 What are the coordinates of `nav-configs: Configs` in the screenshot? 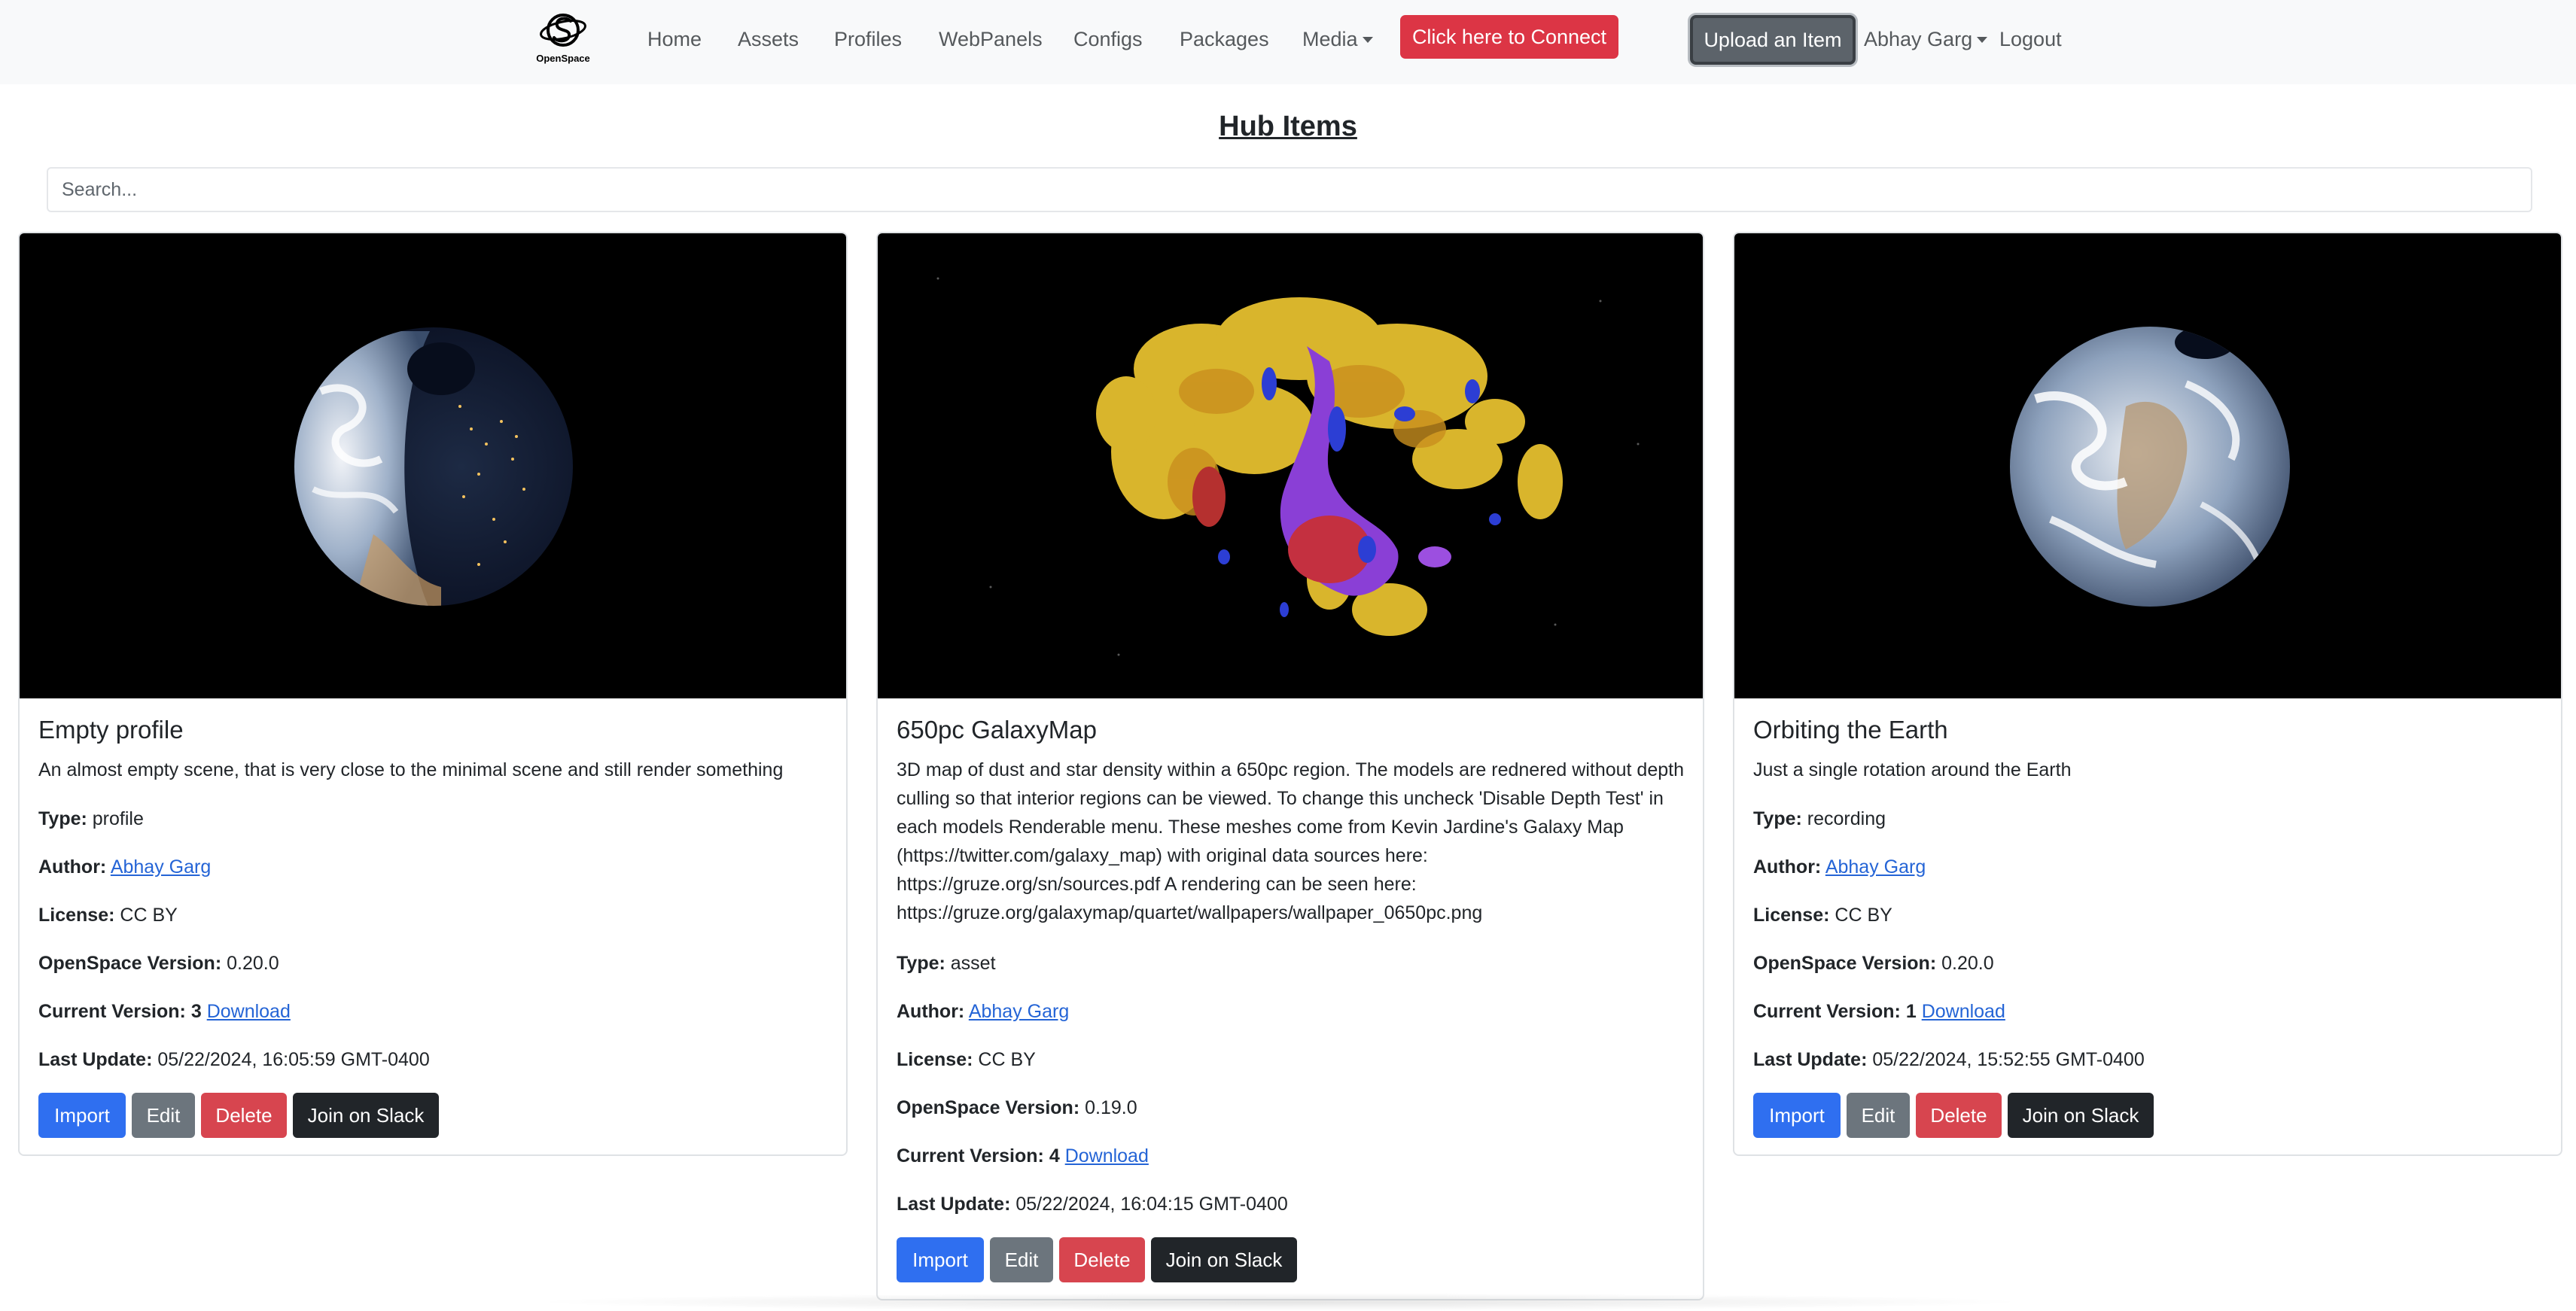 It's located at (1108, 39).